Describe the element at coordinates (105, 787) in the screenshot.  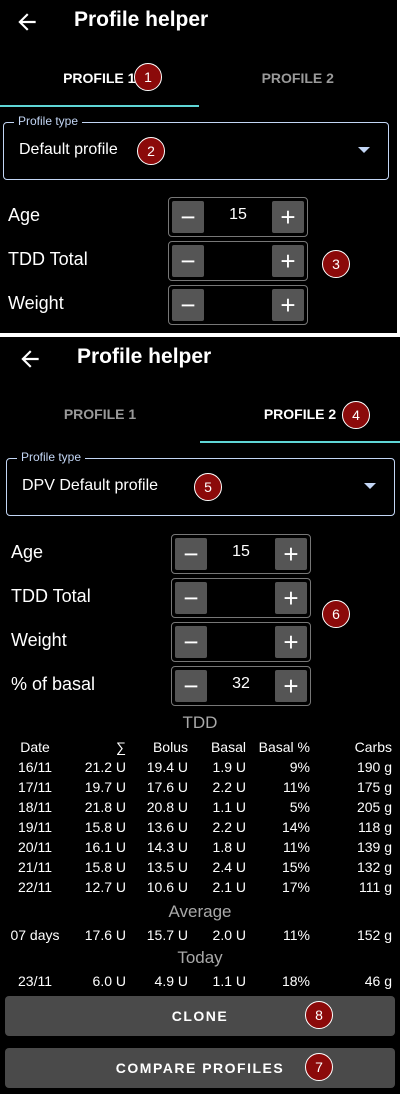
I see `cell-total: 19.7 U` at that location.